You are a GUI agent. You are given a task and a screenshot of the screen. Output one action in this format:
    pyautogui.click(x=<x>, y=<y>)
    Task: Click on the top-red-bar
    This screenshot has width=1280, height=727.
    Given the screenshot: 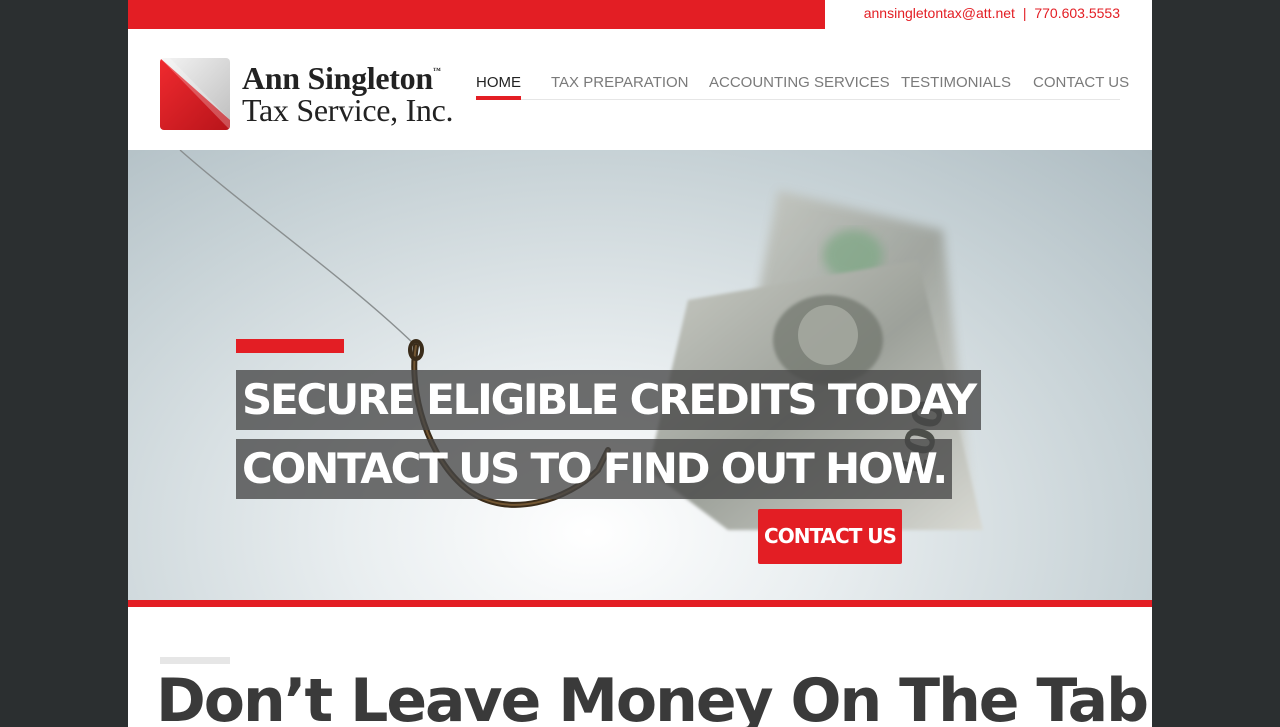 What is the action you would take?
    pyautogui.click(x=476, y=14)
    